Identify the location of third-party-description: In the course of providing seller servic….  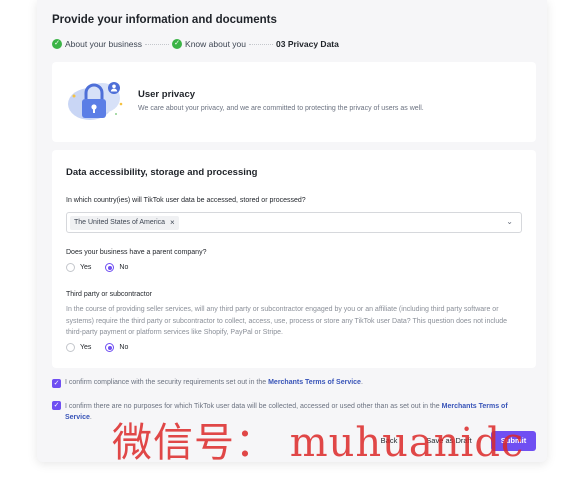
(287, 321).